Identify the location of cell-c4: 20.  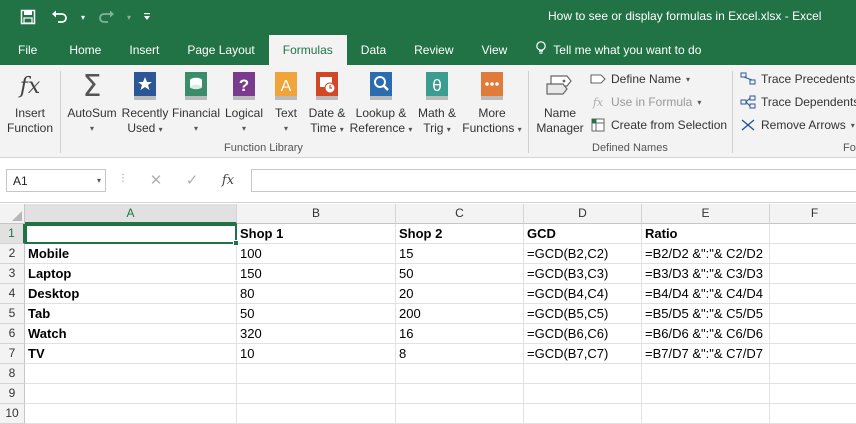
(460, 294).